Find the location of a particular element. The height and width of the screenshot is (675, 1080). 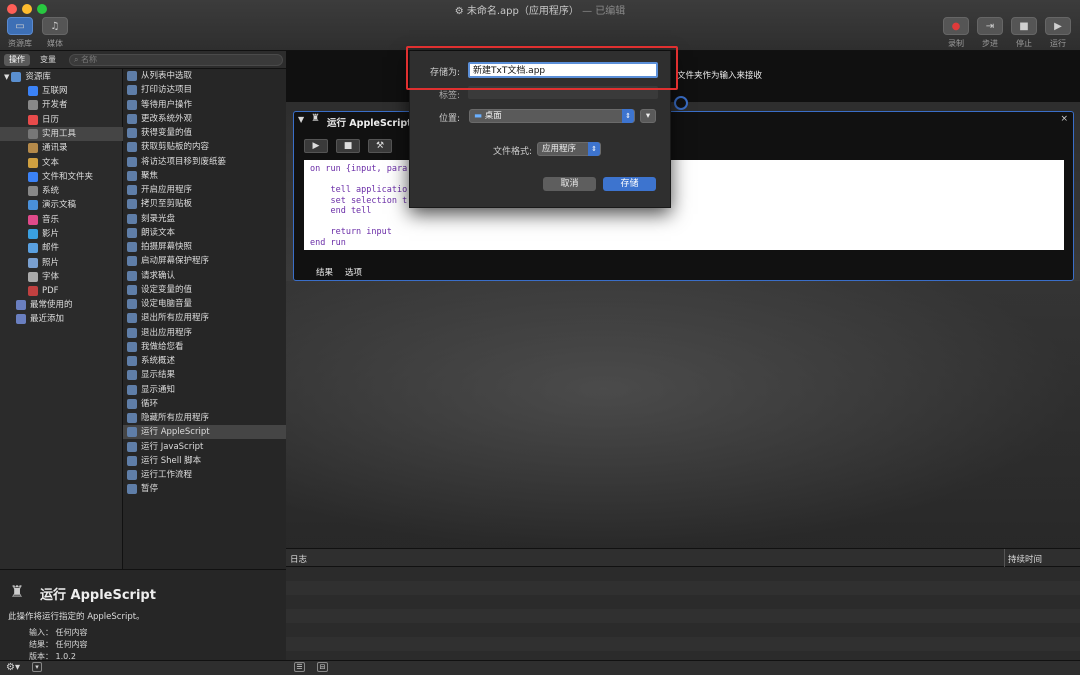

action-item: 隐藏所有应用程序 is located at coordinates (204, 418).